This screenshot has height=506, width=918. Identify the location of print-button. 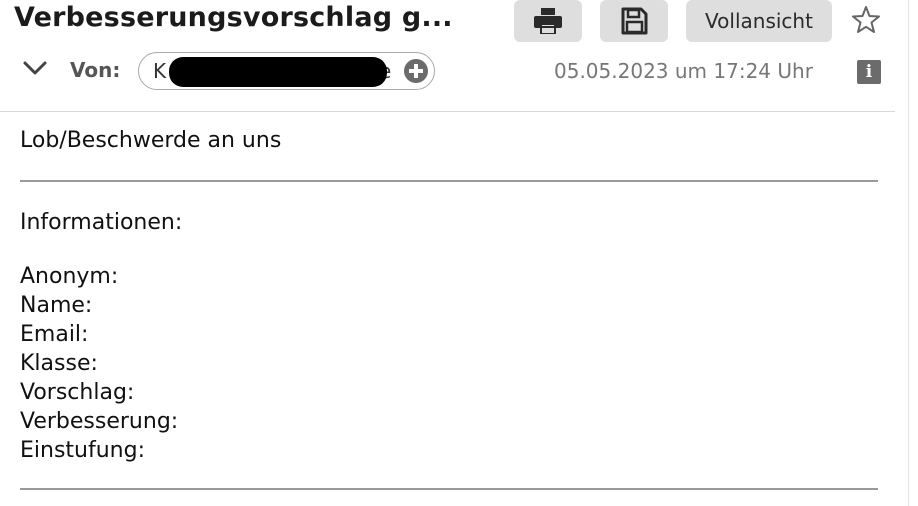
(548, 21).